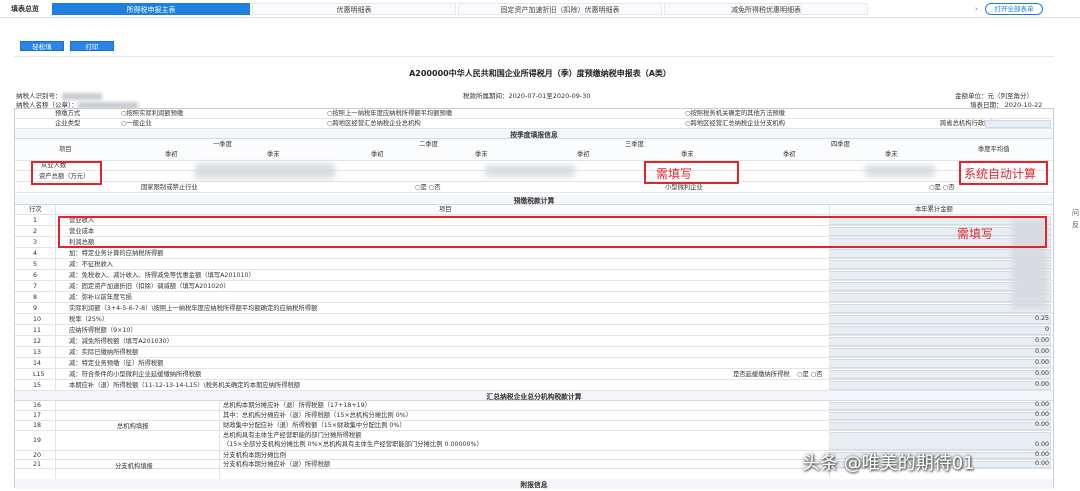  Describe the element at coordinates (634, 144) in the screenshot. I see `q3-header: 三季度` at that location.